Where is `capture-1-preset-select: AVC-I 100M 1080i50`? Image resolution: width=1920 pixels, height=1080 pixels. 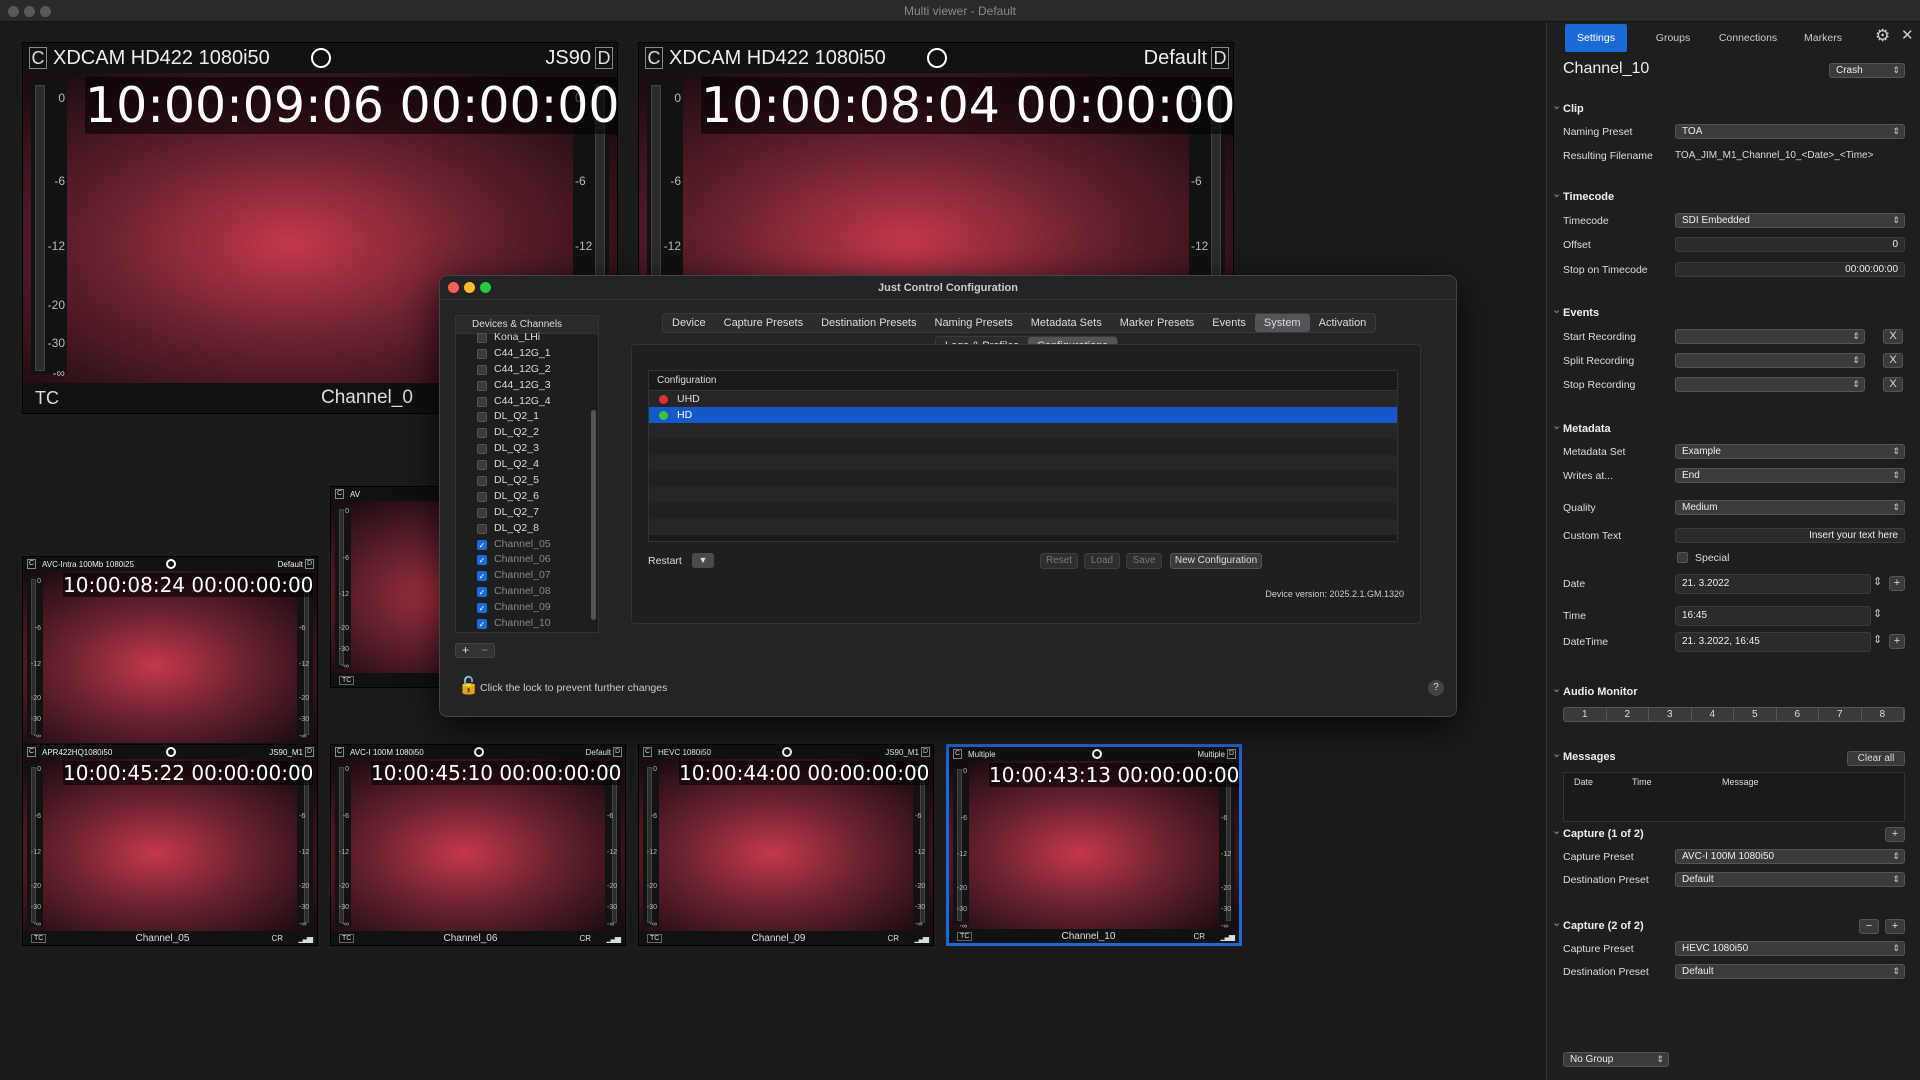
capture-1-preset-select: AVC-I 100M 1080i50 is located at coordinates (1790, 856).